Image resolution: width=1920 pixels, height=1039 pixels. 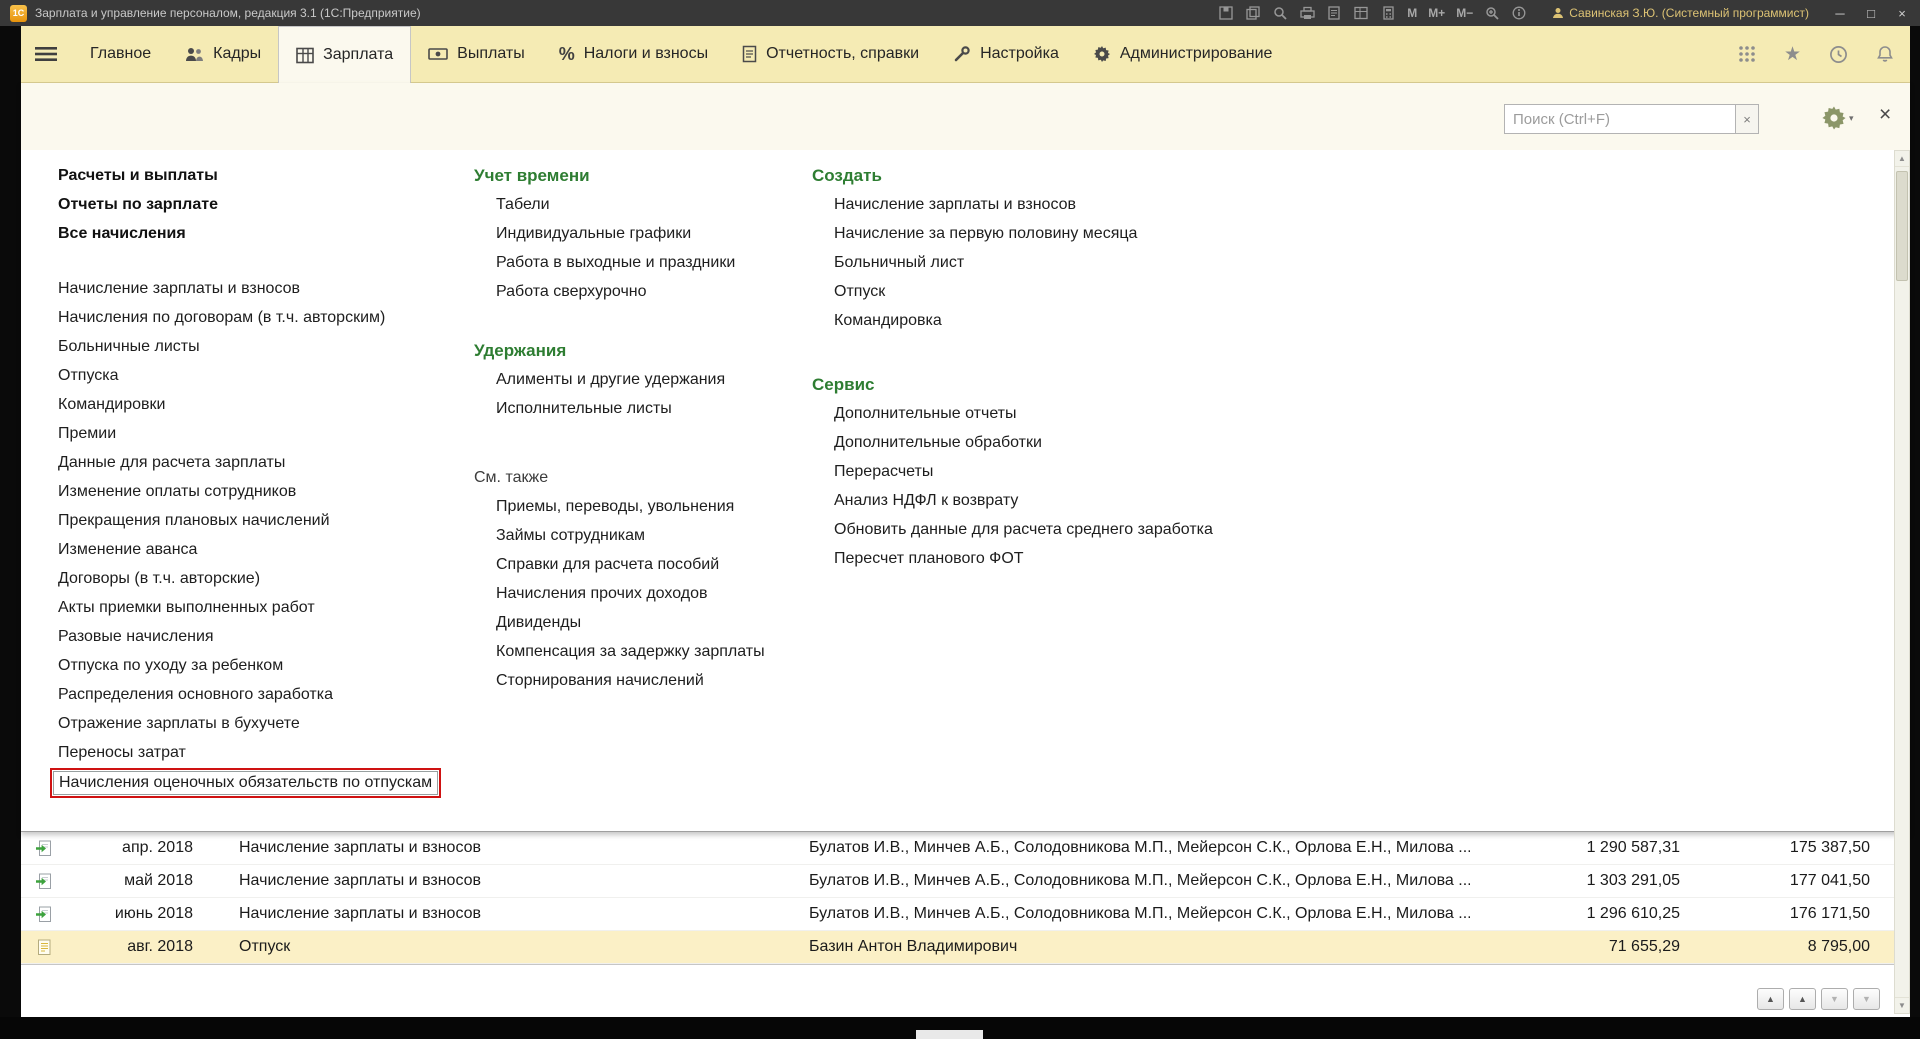 I want to click on zoom-icon, so click(x=1492, y=13).